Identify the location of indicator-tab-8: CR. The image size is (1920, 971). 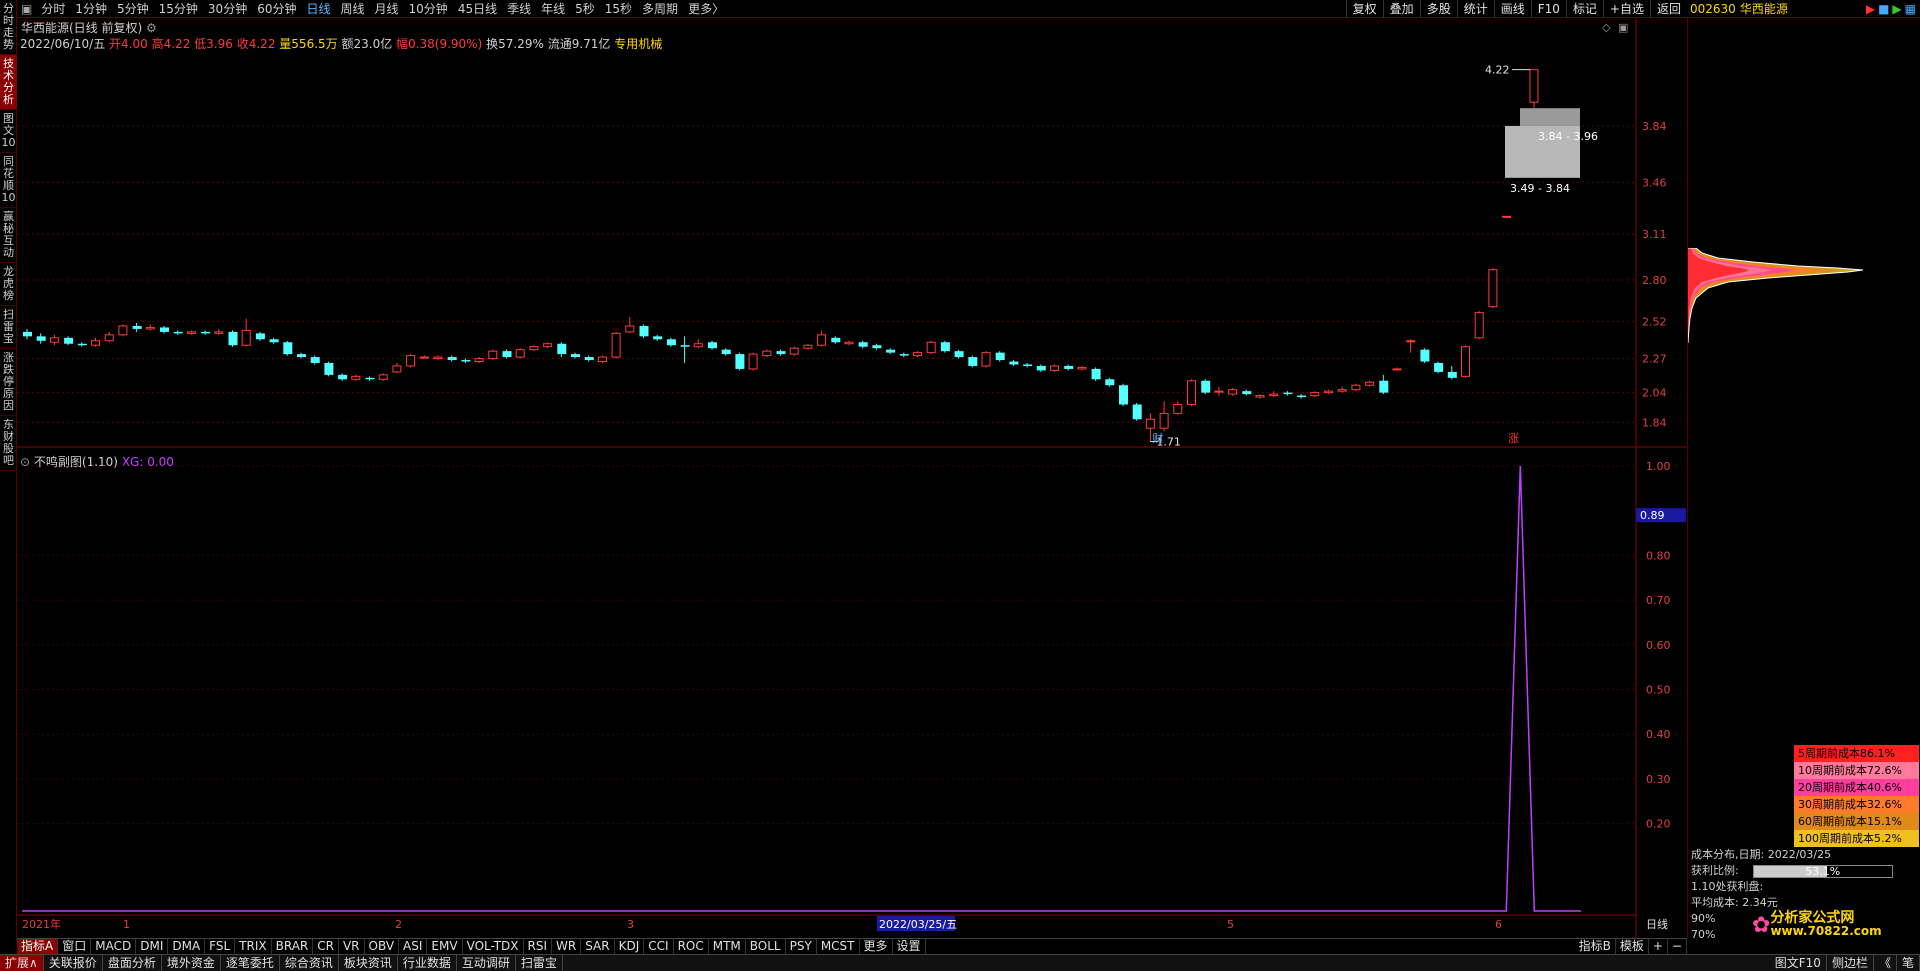
(326, 946).